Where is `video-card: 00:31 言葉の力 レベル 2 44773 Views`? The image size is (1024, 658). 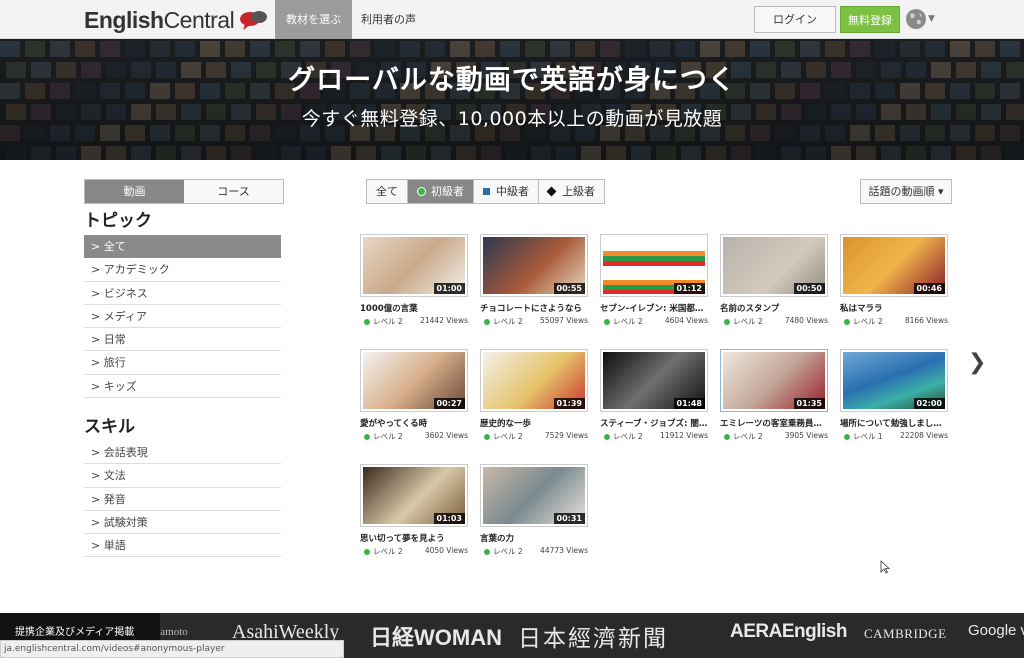
video-card: 00:31 言葉の力 レベル 2 44773 Views is located at coordinates (534, 510).